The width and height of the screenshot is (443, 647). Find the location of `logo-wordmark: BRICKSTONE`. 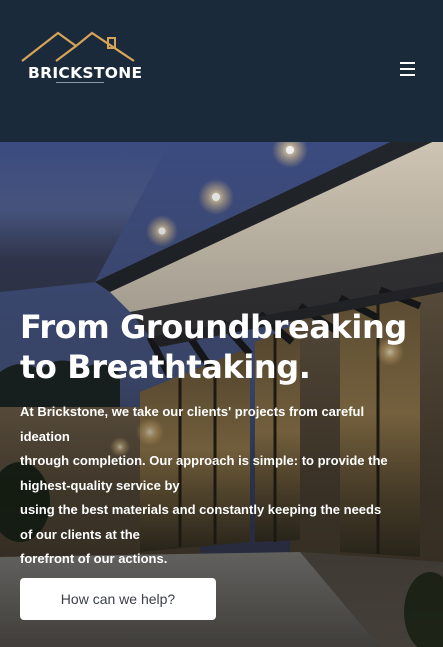

logo-wordmark: BRICKSTONE is located at coordinates (85, 73).